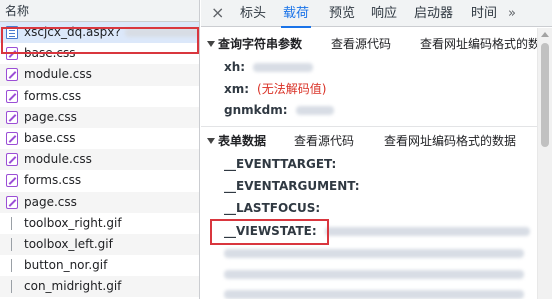 This screenshot has height=299, width=552. Describe the element at coordinates (369, 126) in the screenshot. I see `section-divider` at that location.